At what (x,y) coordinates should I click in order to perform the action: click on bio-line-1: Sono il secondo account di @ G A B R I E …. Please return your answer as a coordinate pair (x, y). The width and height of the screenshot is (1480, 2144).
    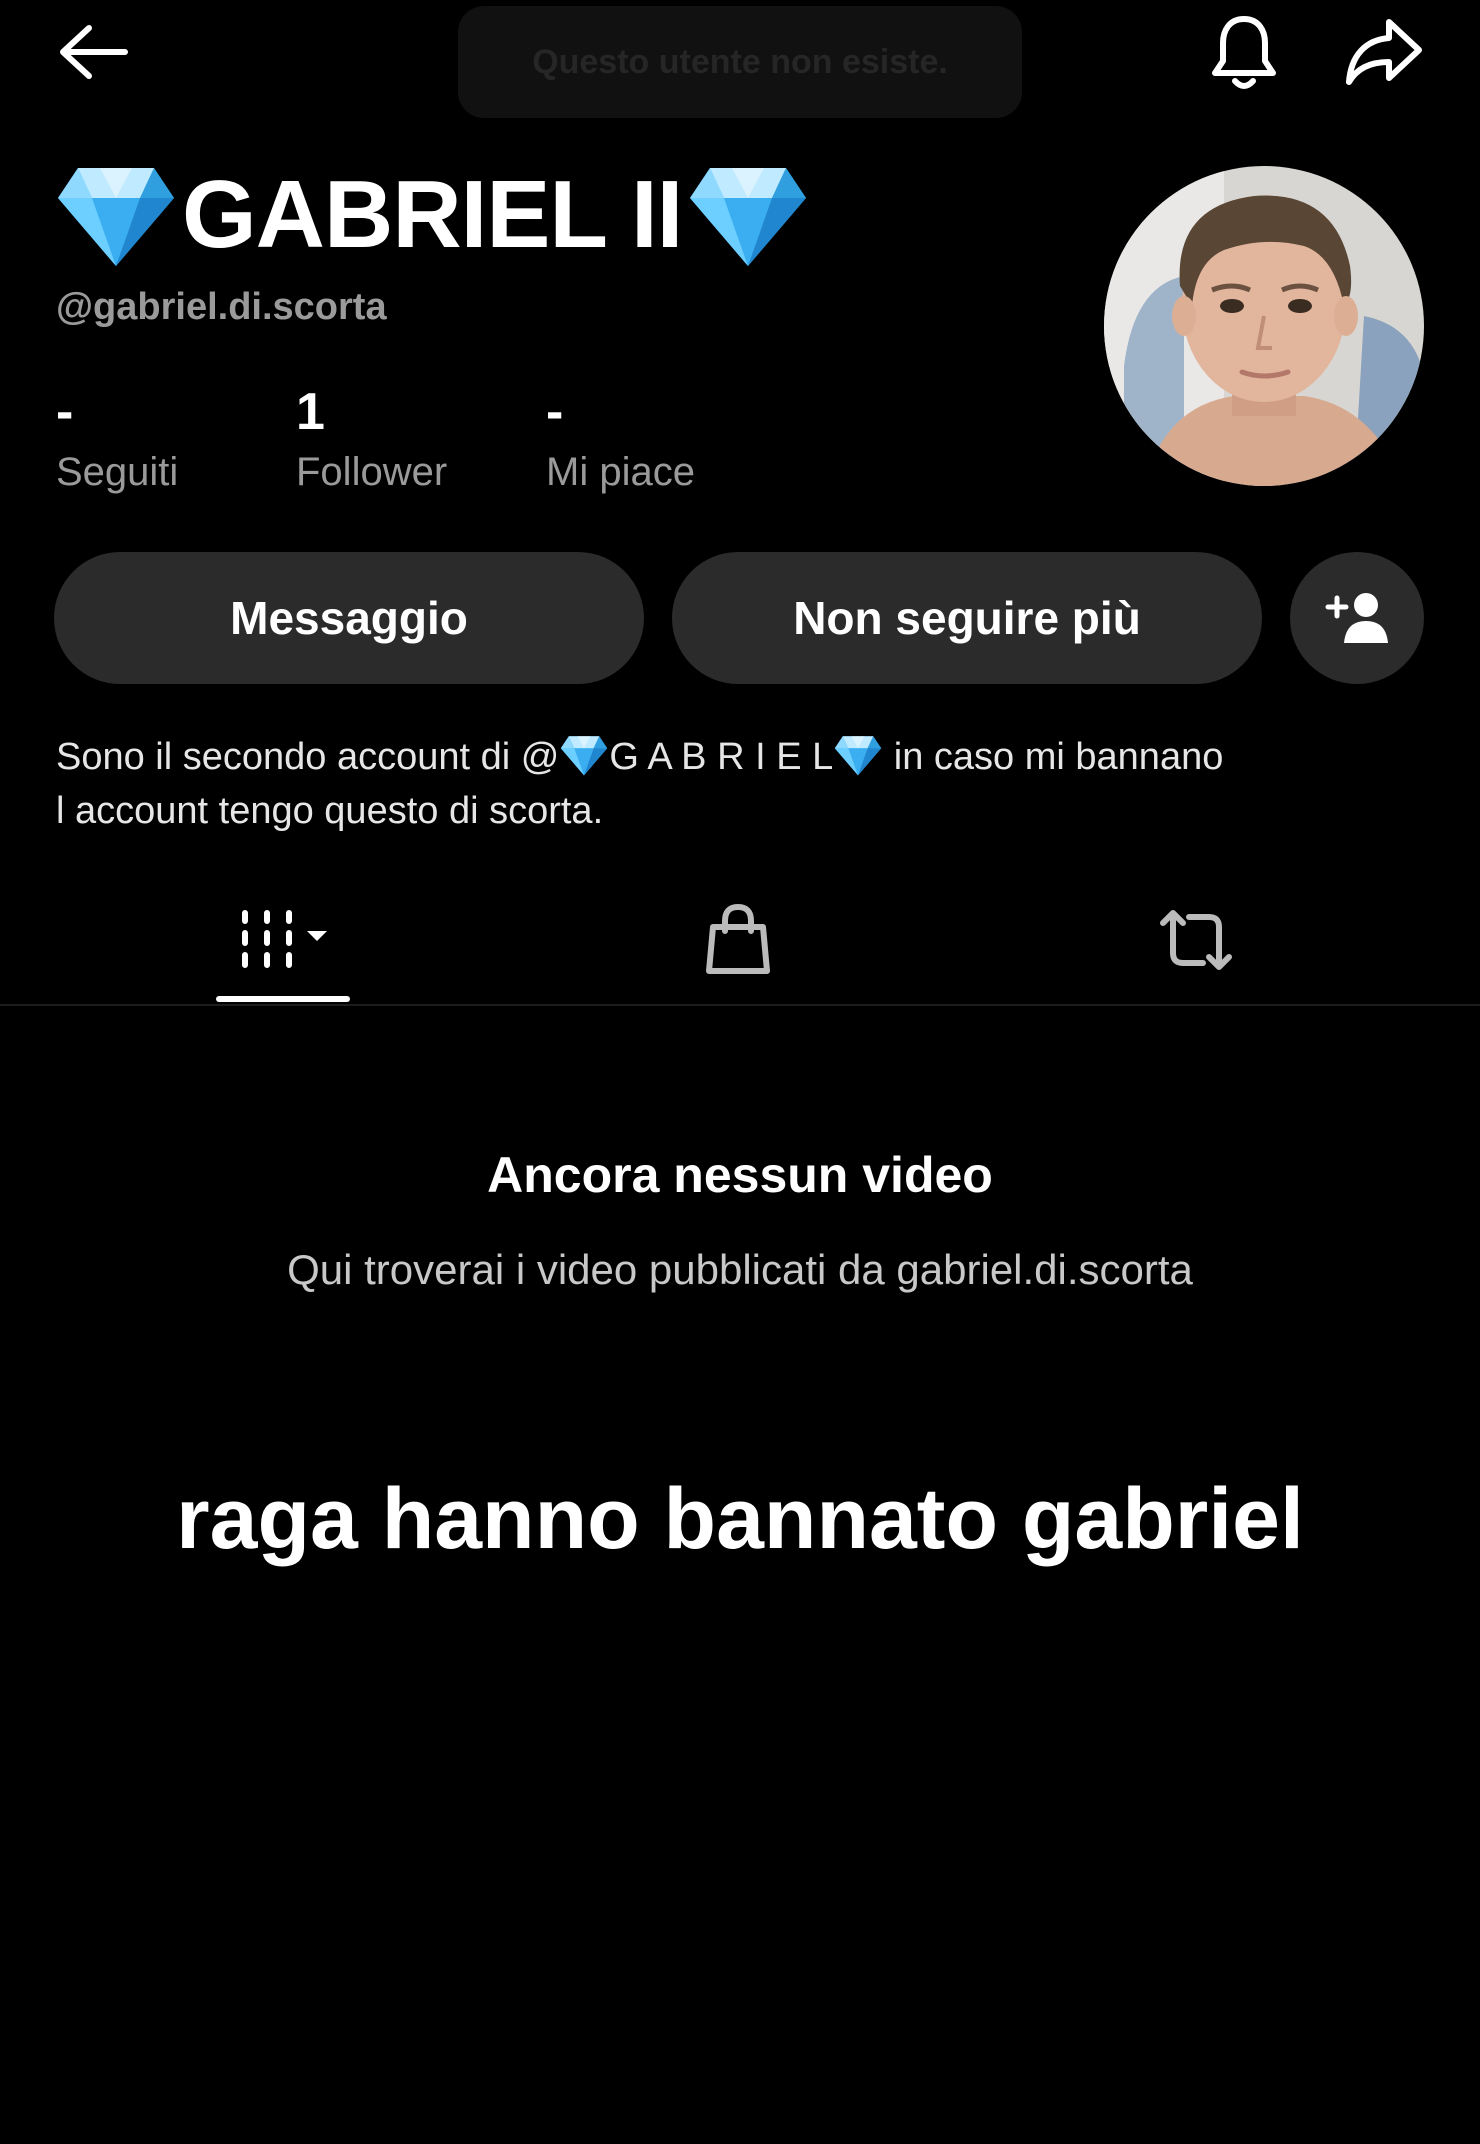
    Looking at the image, I should click on (746, 757).